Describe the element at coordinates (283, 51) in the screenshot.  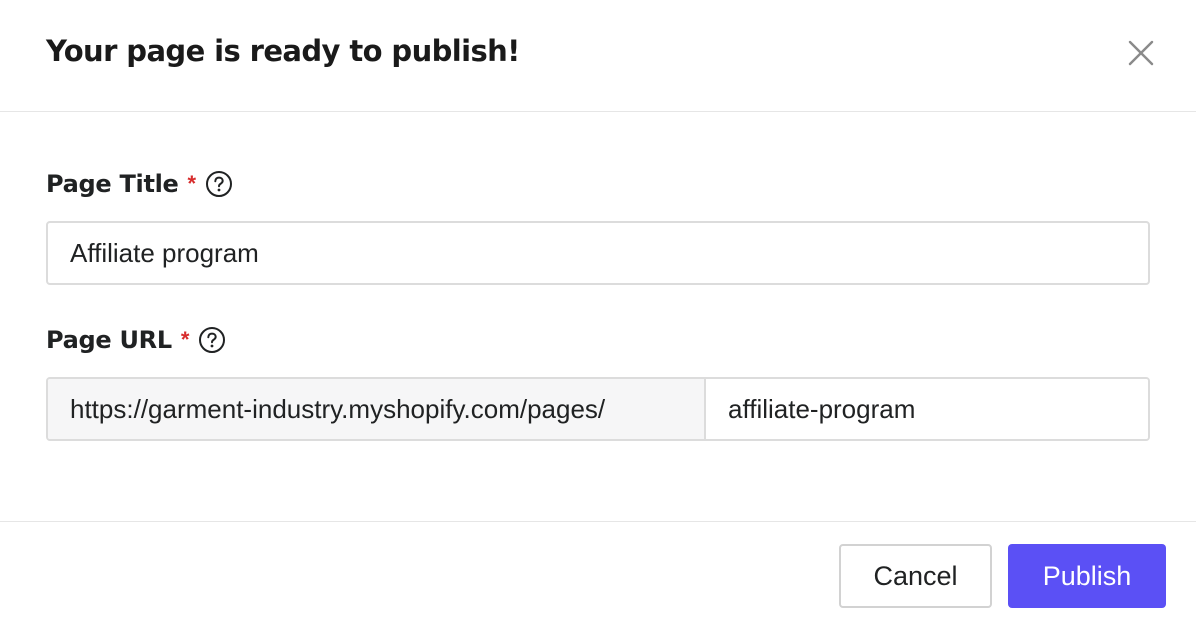
I see `dialog-title: Your page is ready to publish!` at that location.